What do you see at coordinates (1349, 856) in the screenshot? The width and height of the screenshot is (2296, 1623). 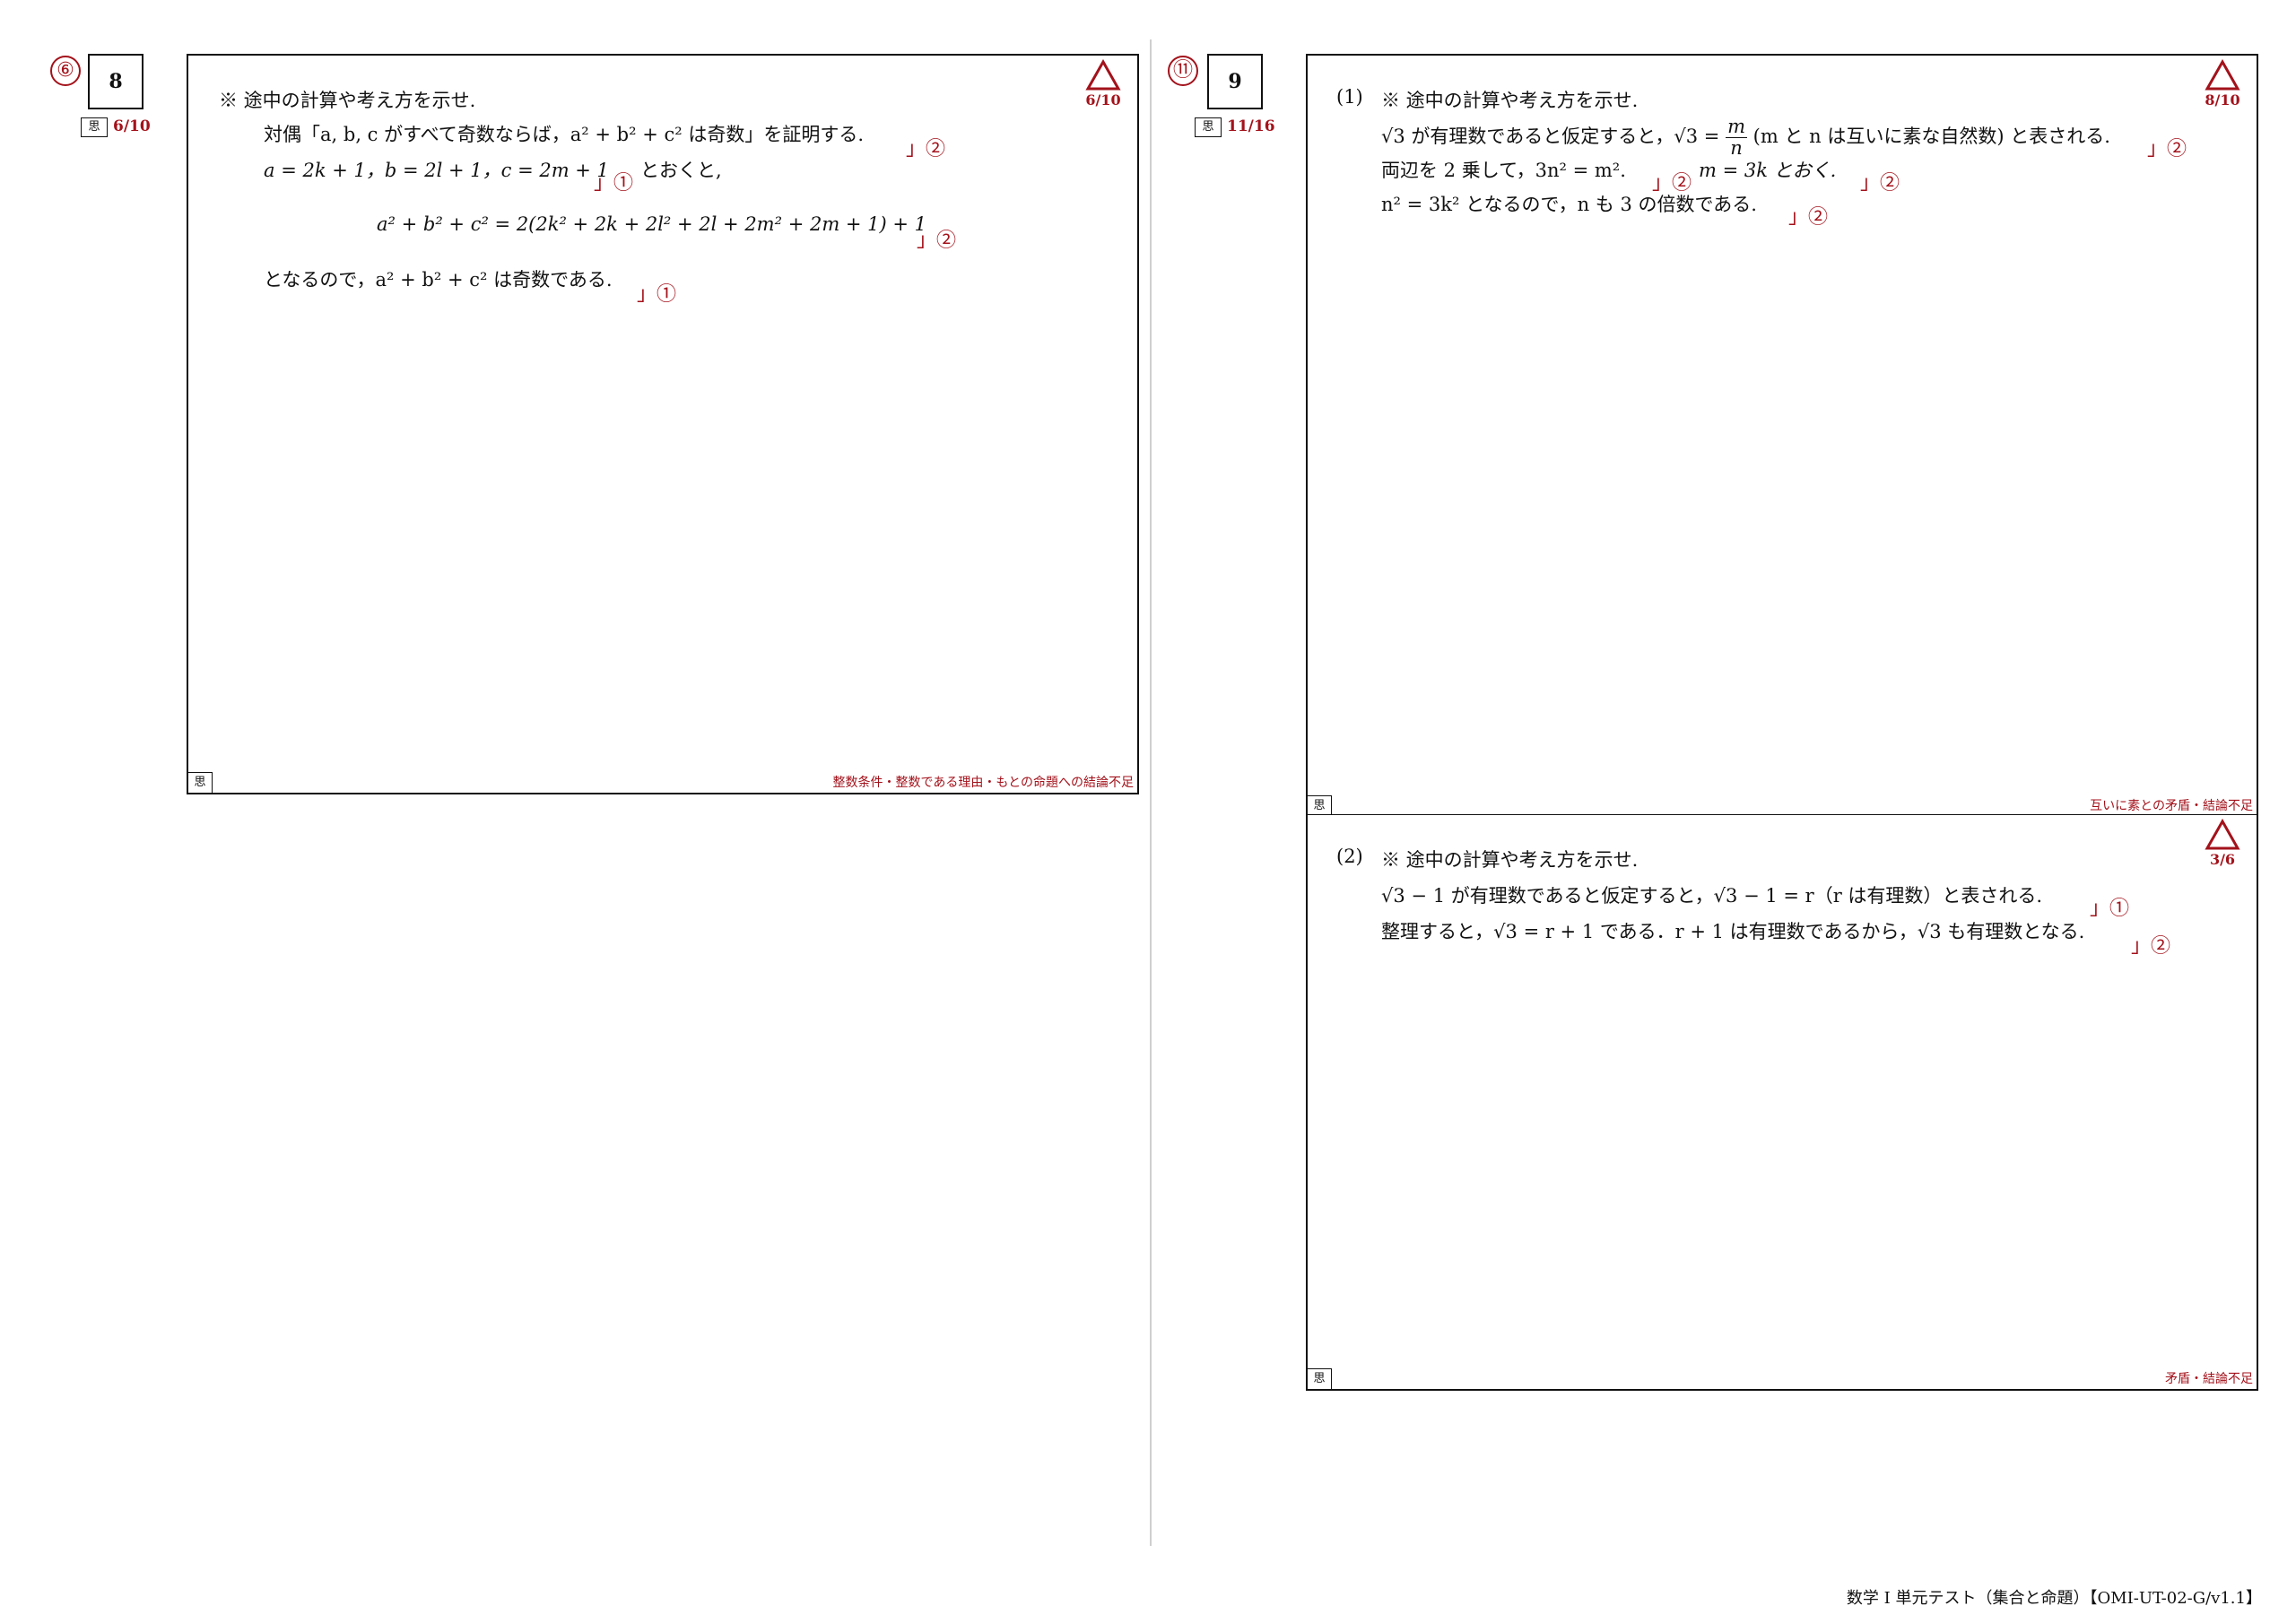 I see `part-label: (2)` at bounding box center [1349, 856].